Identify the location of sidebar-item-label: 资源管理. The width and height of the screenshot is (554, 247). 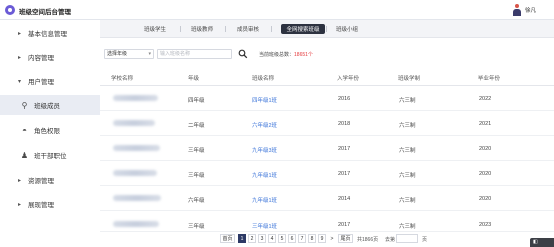
(41, 181).